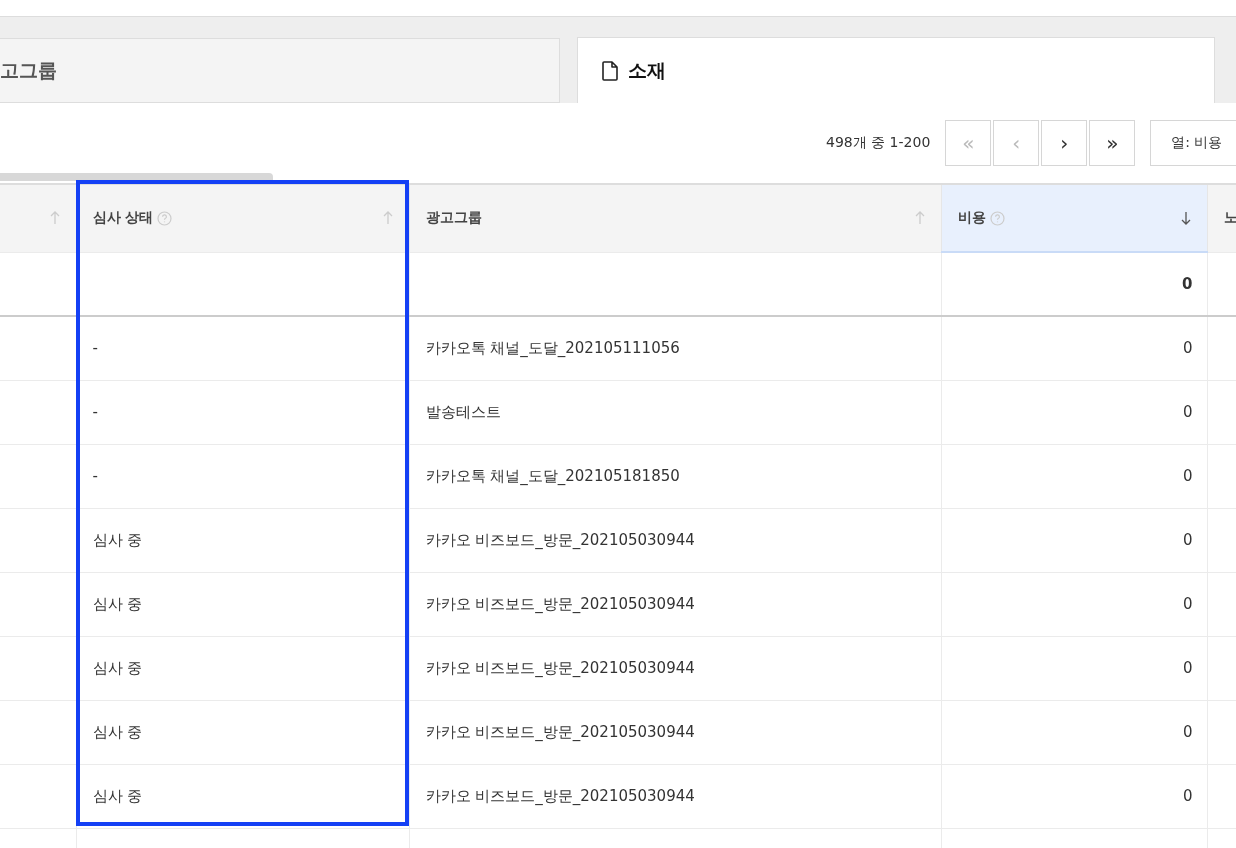 The height and width of the screenshot is (848, 1236). Describe the element at coordinates (136, 177) in the screenshot. I see `scrollbar` at that location.